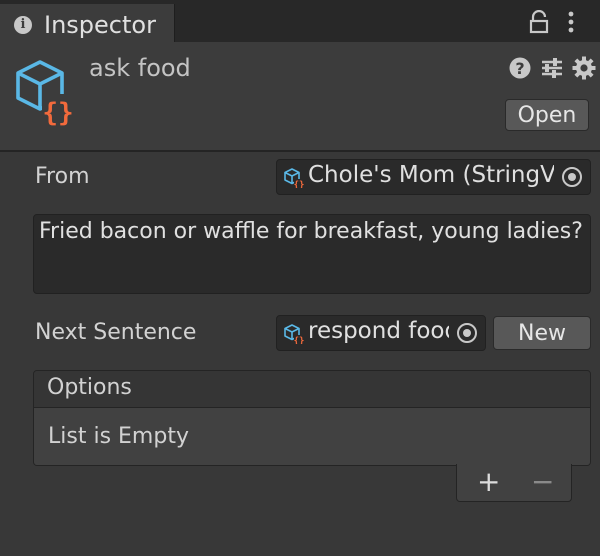 Image resolution: width=600 pixels, height=556 pixels. I want to click on open-button: Open, so click(547, 115).